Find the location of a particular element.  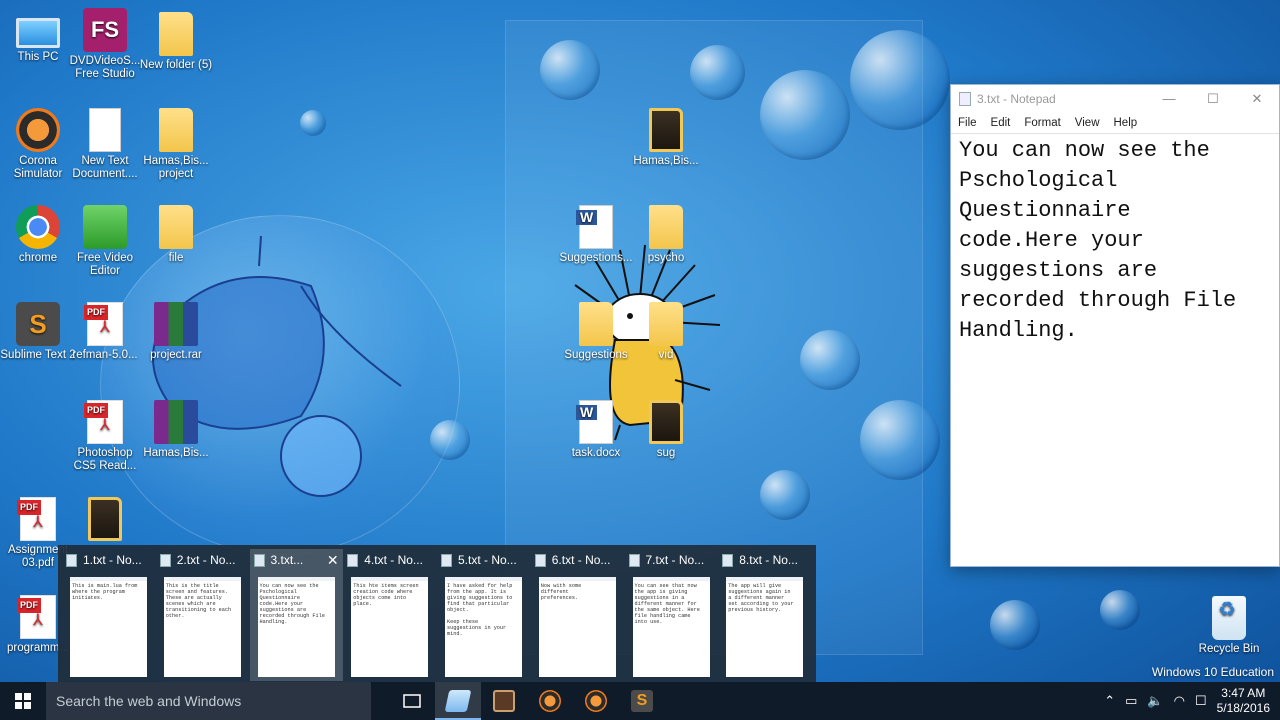

desktop-icon-label: project.rar is located at coordinates (176, 355).